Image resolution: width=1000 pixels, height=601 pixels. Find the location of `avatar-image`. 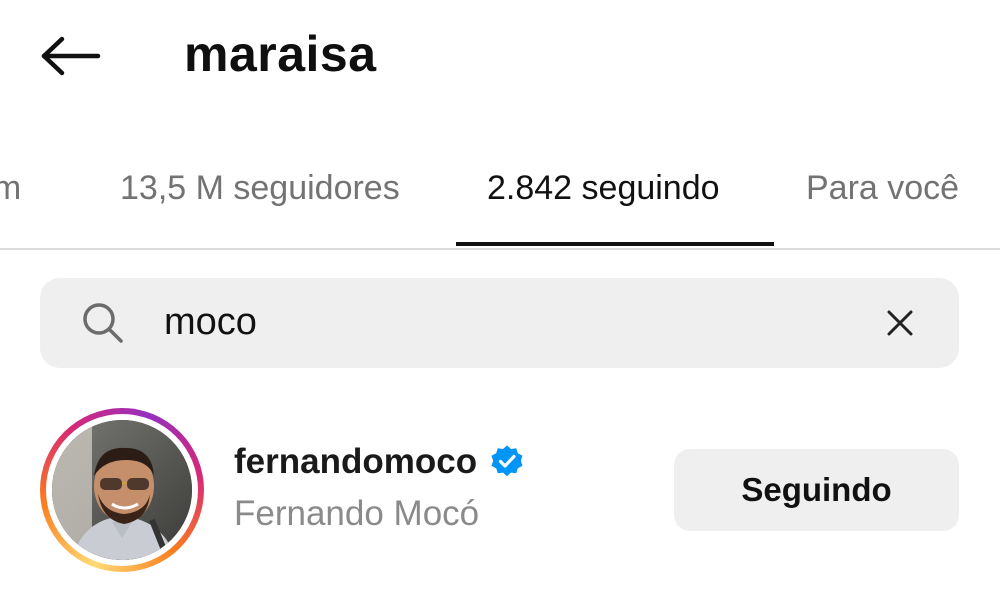

avatar-image is located at coordinates (122, 490).